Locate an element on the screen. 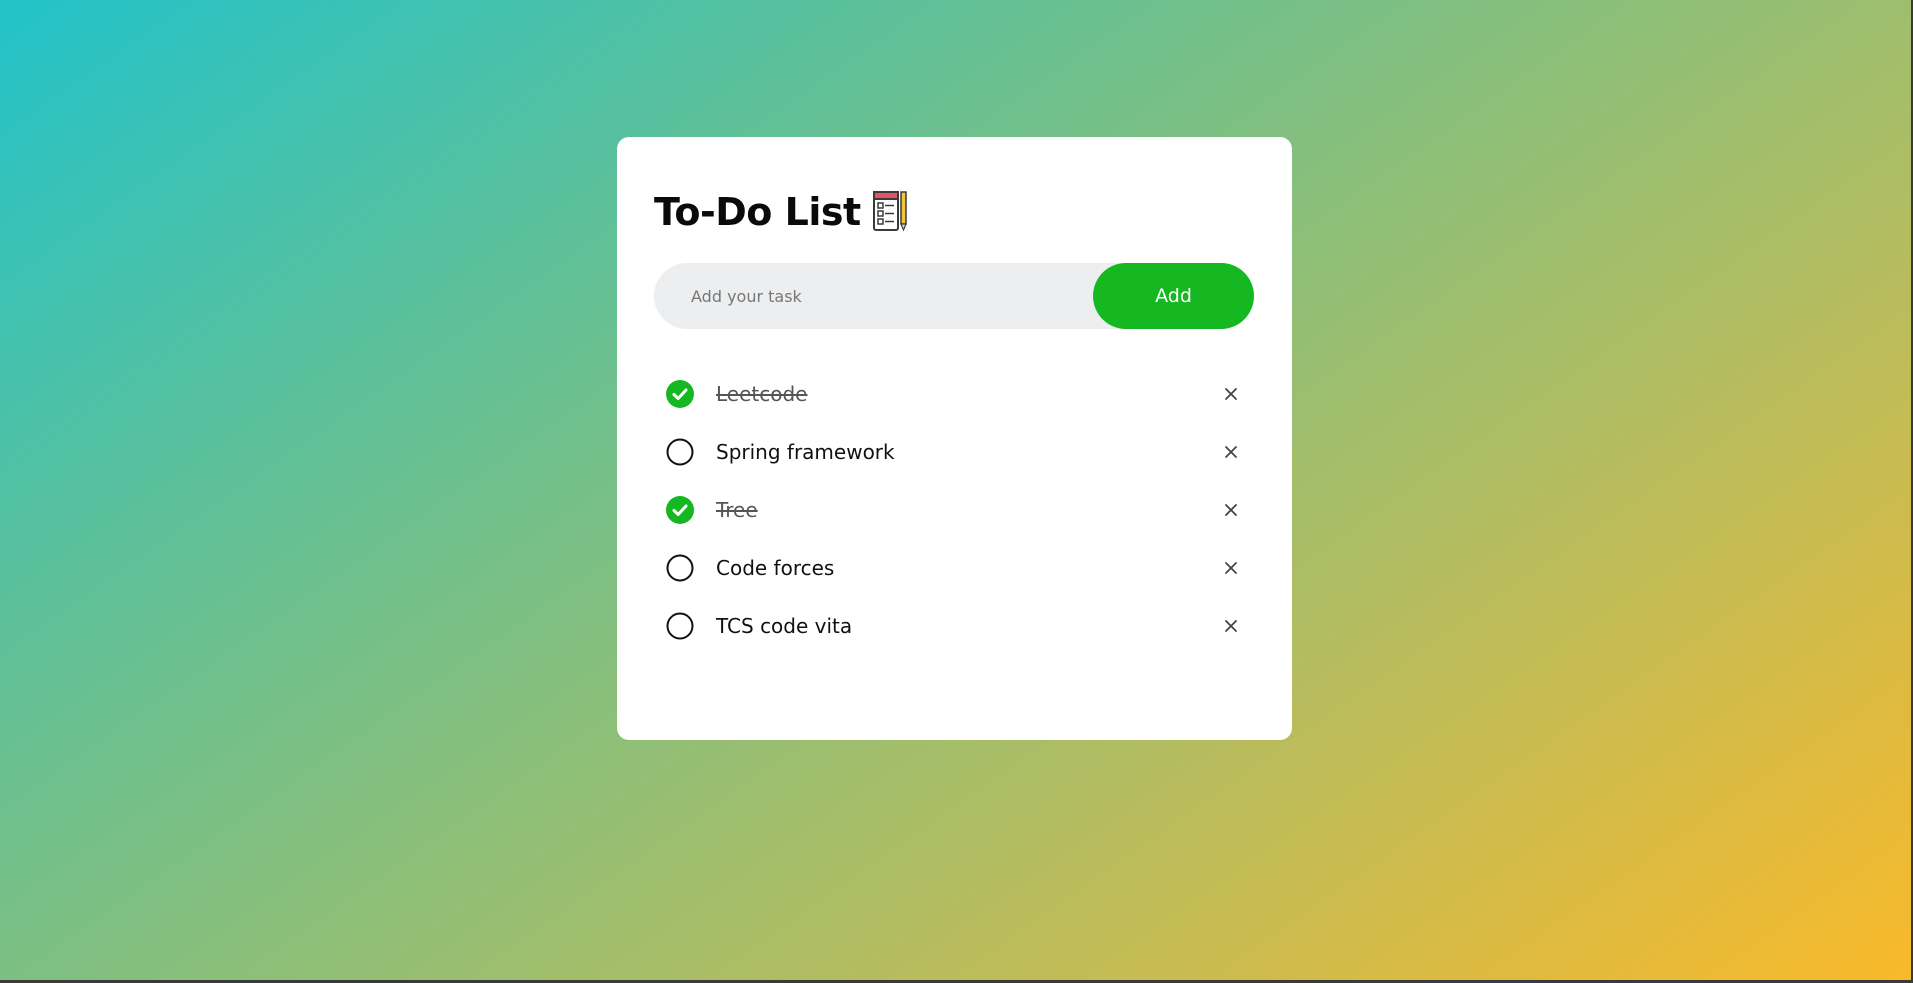  task-item: TCS code vita is located at coordinates (954, 626).